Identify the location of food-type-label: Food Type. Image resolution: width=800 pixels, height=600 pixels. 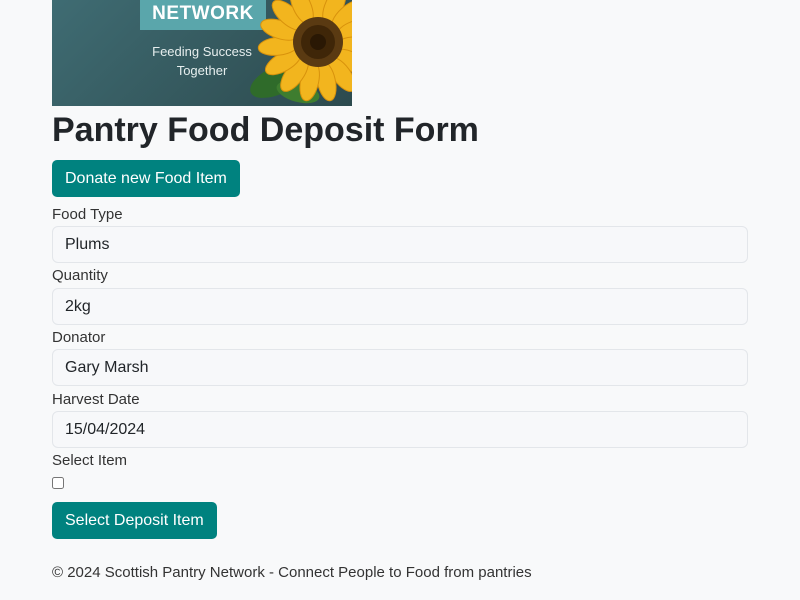
(87, 214).